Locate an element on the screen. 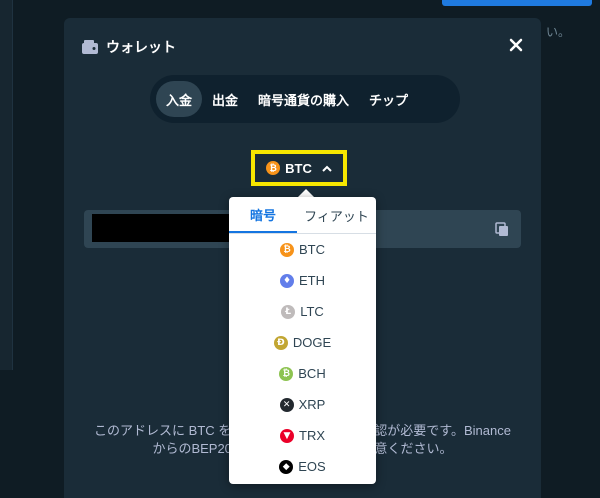 The height and width of the screenshot is (498, 600). currency-selector: ₿ BTC is located at coordinates (299, 168).